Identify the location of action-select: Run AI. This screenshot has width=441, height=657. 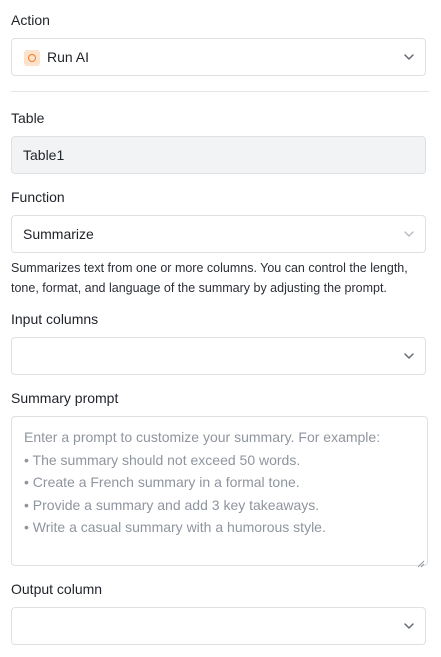
(218, 57).